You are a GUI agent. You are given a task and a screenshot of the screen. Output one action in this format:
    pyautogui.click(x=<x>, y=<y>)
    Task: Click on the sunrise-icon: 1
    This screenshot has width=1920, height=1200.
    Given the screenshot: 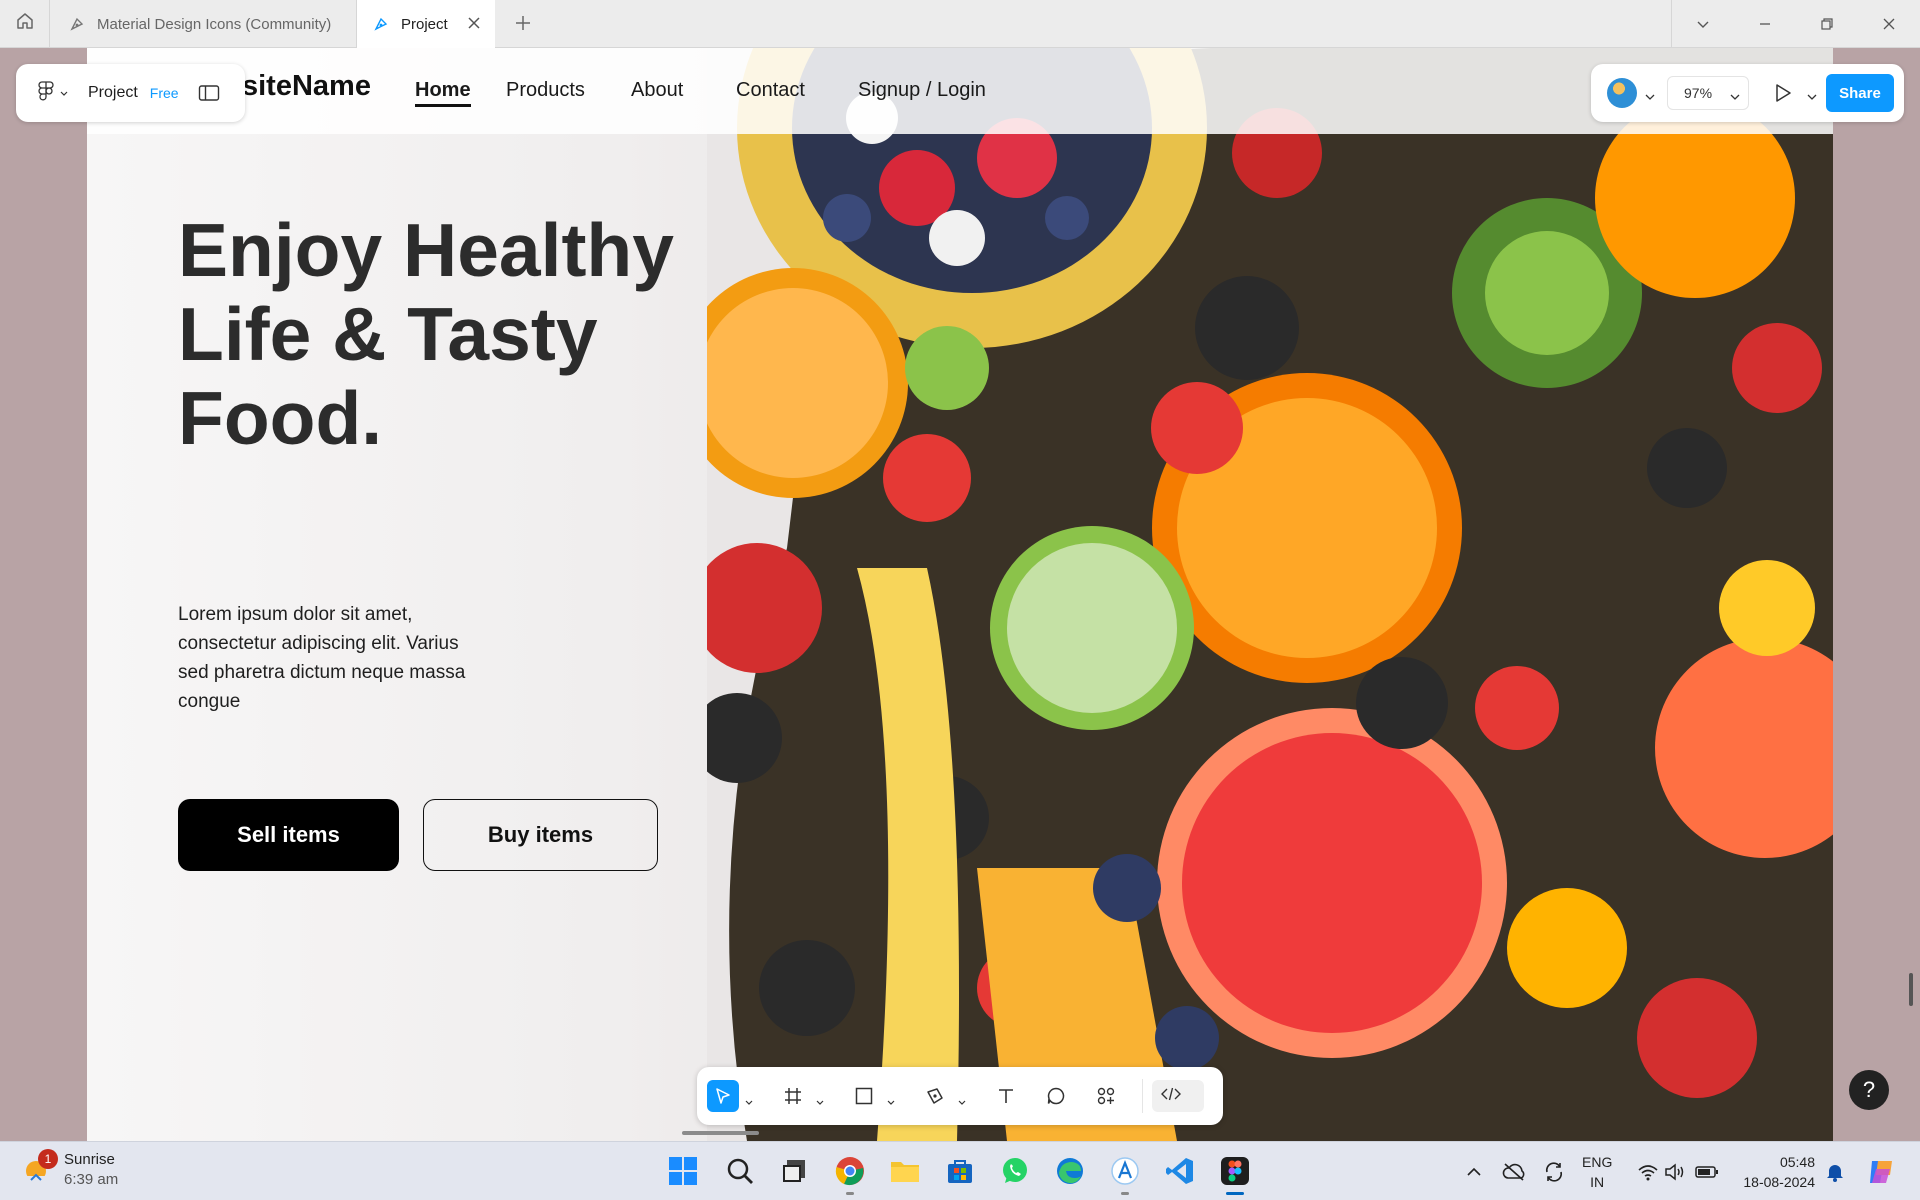 What is the action you would take?
    pyautogui.click(x=40, y=1166)
    